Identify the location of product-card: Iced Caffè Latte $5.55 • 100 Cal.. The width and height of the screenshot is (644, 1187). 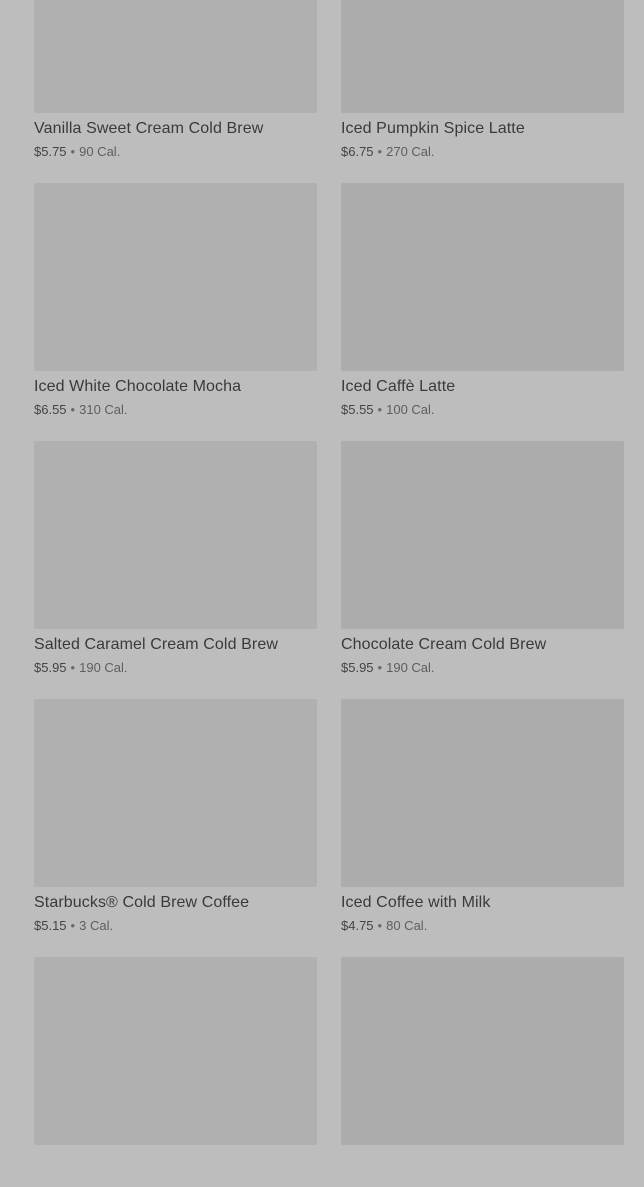
(482, 300).